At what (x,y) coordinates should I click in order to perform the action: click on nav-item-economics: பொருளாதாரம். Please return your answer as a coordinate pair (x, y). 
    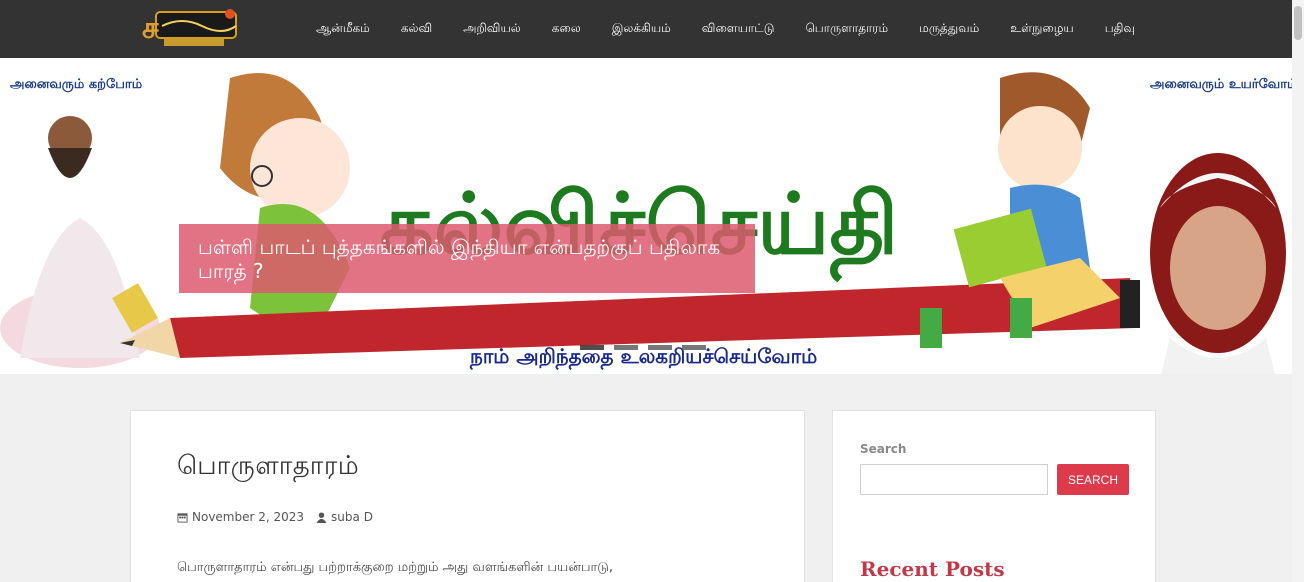
    Looking at the image, I should click on (846, 29).